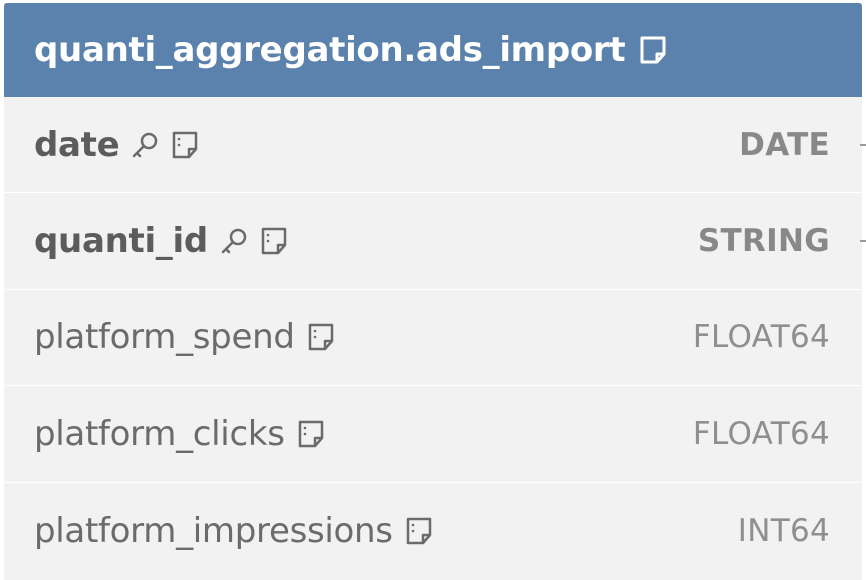  Describe the element at coordinates (763, 241) in the screenshot. I see `field-type: STRING` at that location.